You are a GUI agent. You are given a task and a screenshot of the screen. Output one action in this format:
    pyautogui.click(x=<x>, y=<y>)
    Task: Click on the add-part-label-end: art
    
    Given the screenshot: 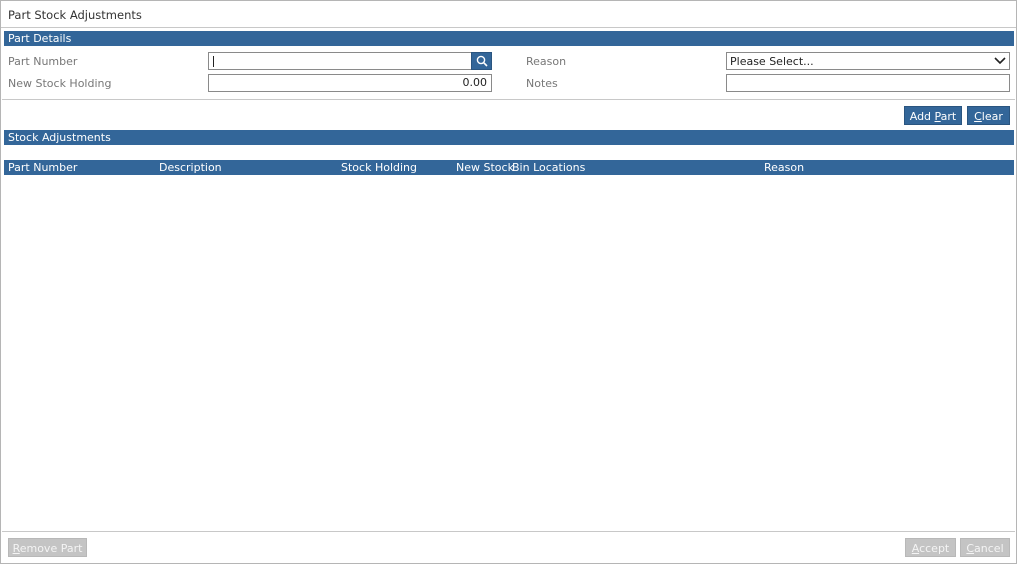 What is the action you would take?
    pyautogui.click(x=948, y=116)
    